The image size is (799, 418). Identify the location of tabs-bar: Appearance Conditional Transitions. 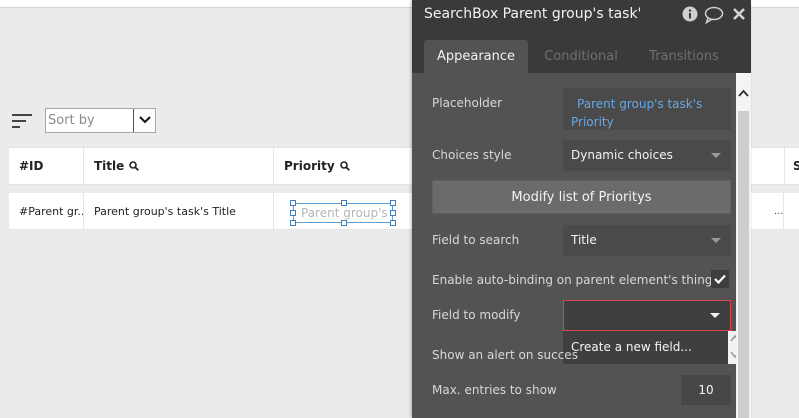
(581, 52).